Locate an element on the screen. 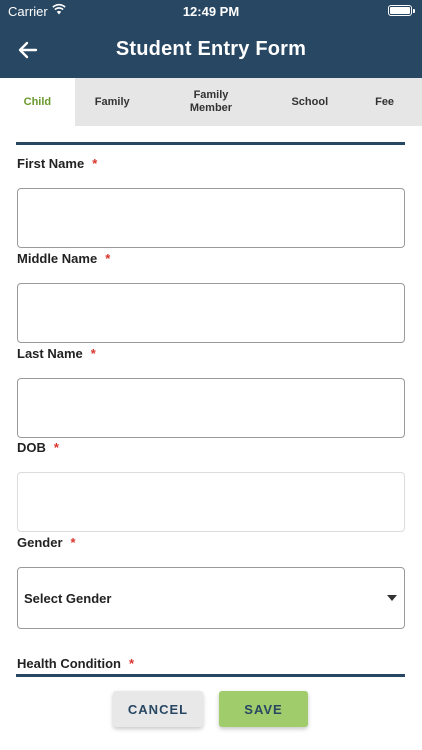 This screenshot has height=750, width=422. health-condition-field: Health Condition * is located at coordinates (211, 664).